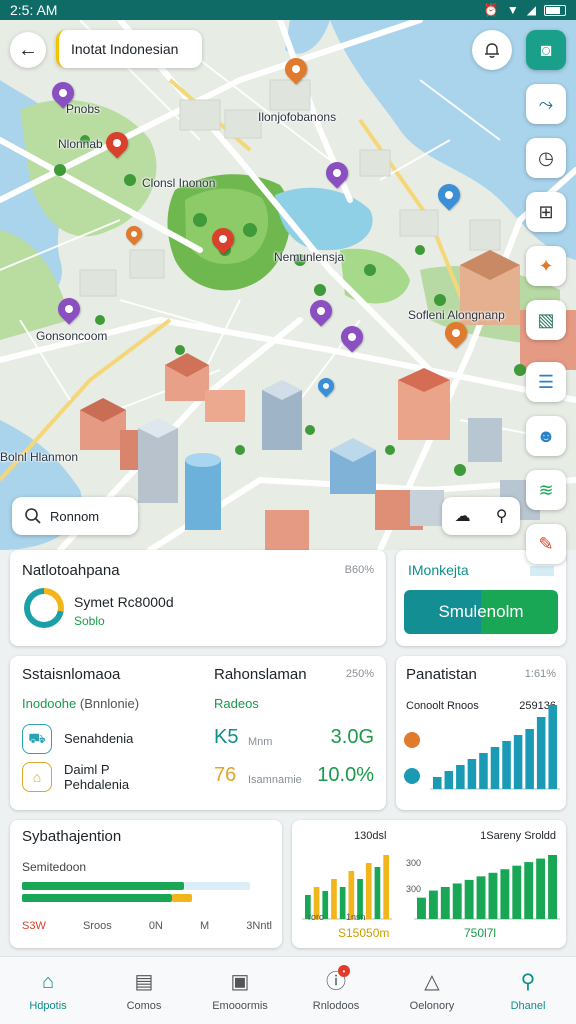 The height and width of the screenshot is (1024, 576). Describe the element at coordinates (502, 516) in the screenshot. I see `walk-icon: ⚲` at that location.